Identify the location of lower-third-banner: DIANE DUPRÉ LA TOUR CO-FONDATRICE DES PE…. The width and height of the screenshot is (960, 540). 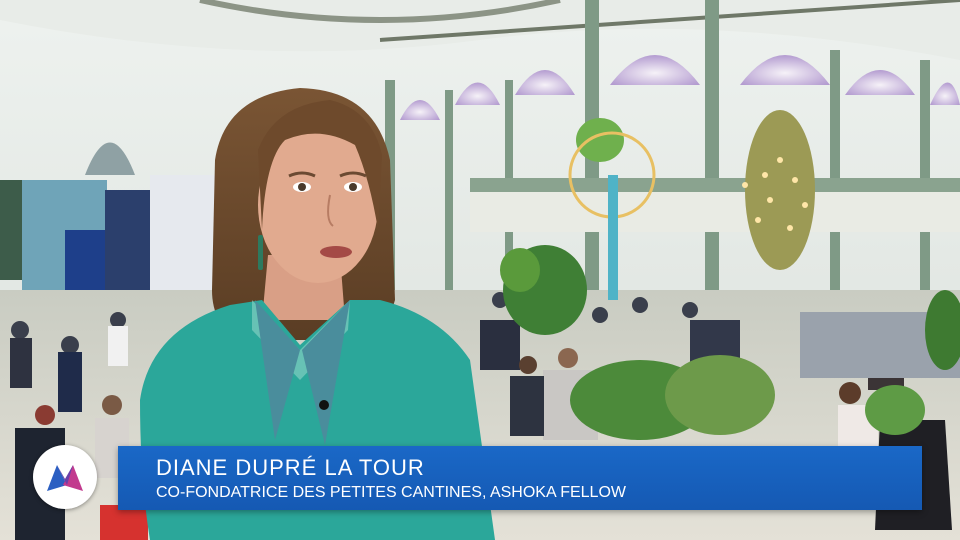
(520, 478).